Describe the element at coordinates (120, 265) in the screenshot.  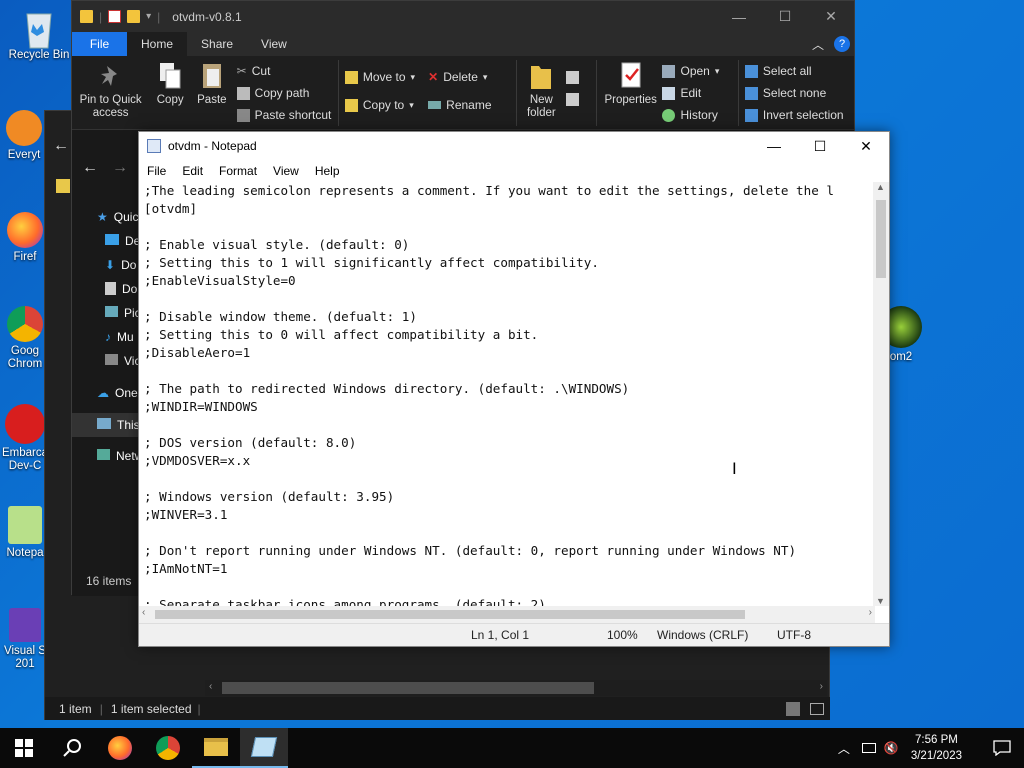
I see `nav-item-downloads: ⬇ Do` at that location.